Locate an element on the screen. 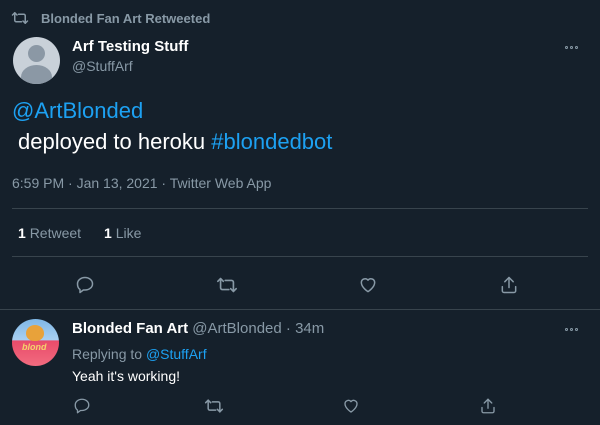 The height and width of the screenshot is (425, 600). like-stats: 1 Like is located at coordinates (122, 233).